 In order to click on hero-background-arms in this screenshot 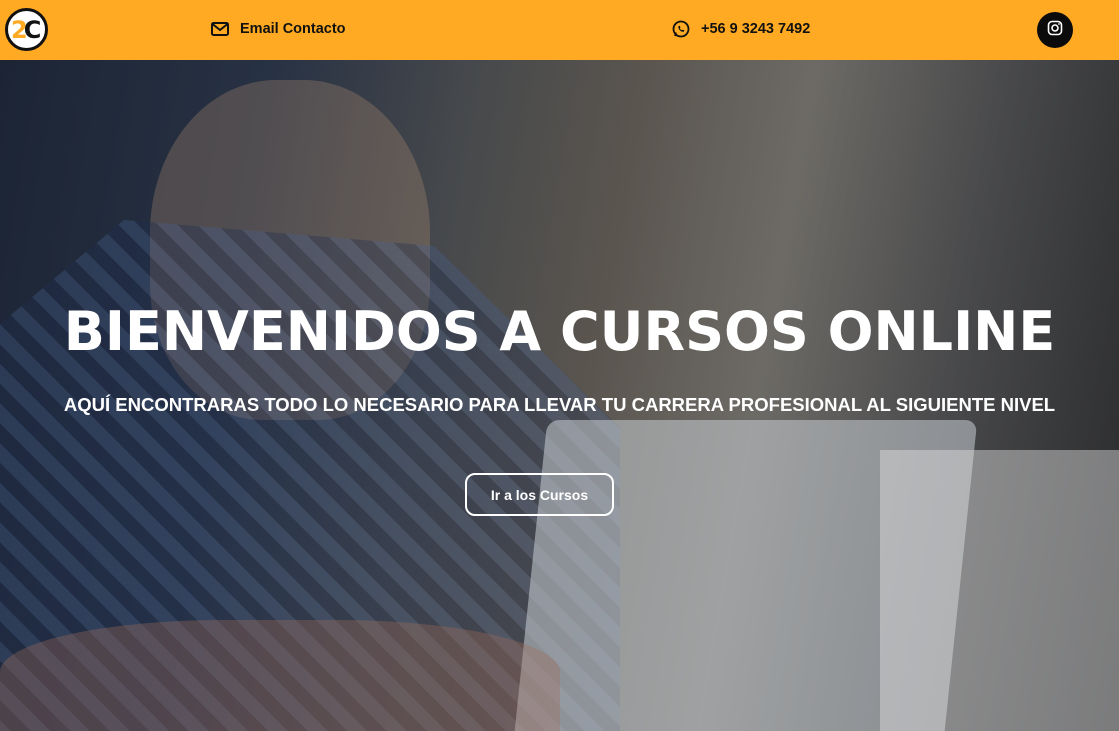, I will do `click(280, 675)`.